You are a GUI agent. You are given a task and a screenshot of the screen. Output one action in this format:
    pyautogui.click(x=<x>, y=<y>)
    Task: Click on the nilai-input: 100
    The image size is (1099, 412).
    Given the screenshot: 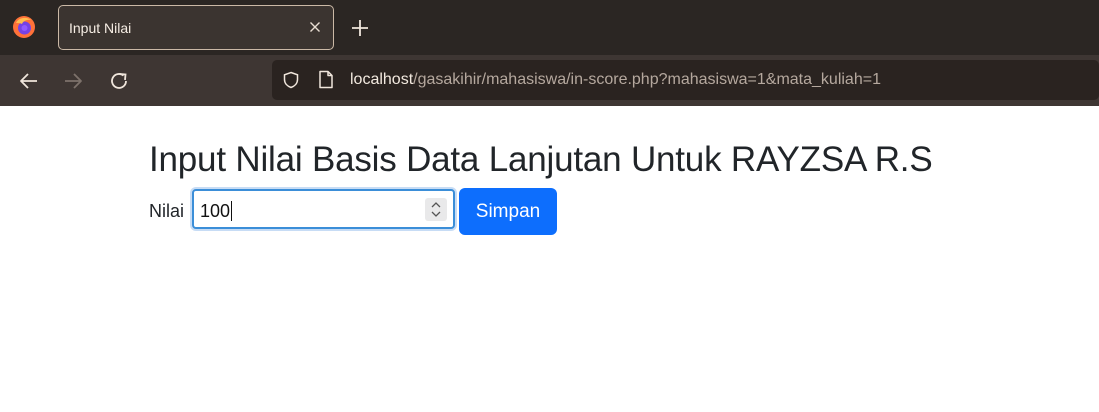 What is the action you would take?
    pyautogui.click(x=323, y=209)
    